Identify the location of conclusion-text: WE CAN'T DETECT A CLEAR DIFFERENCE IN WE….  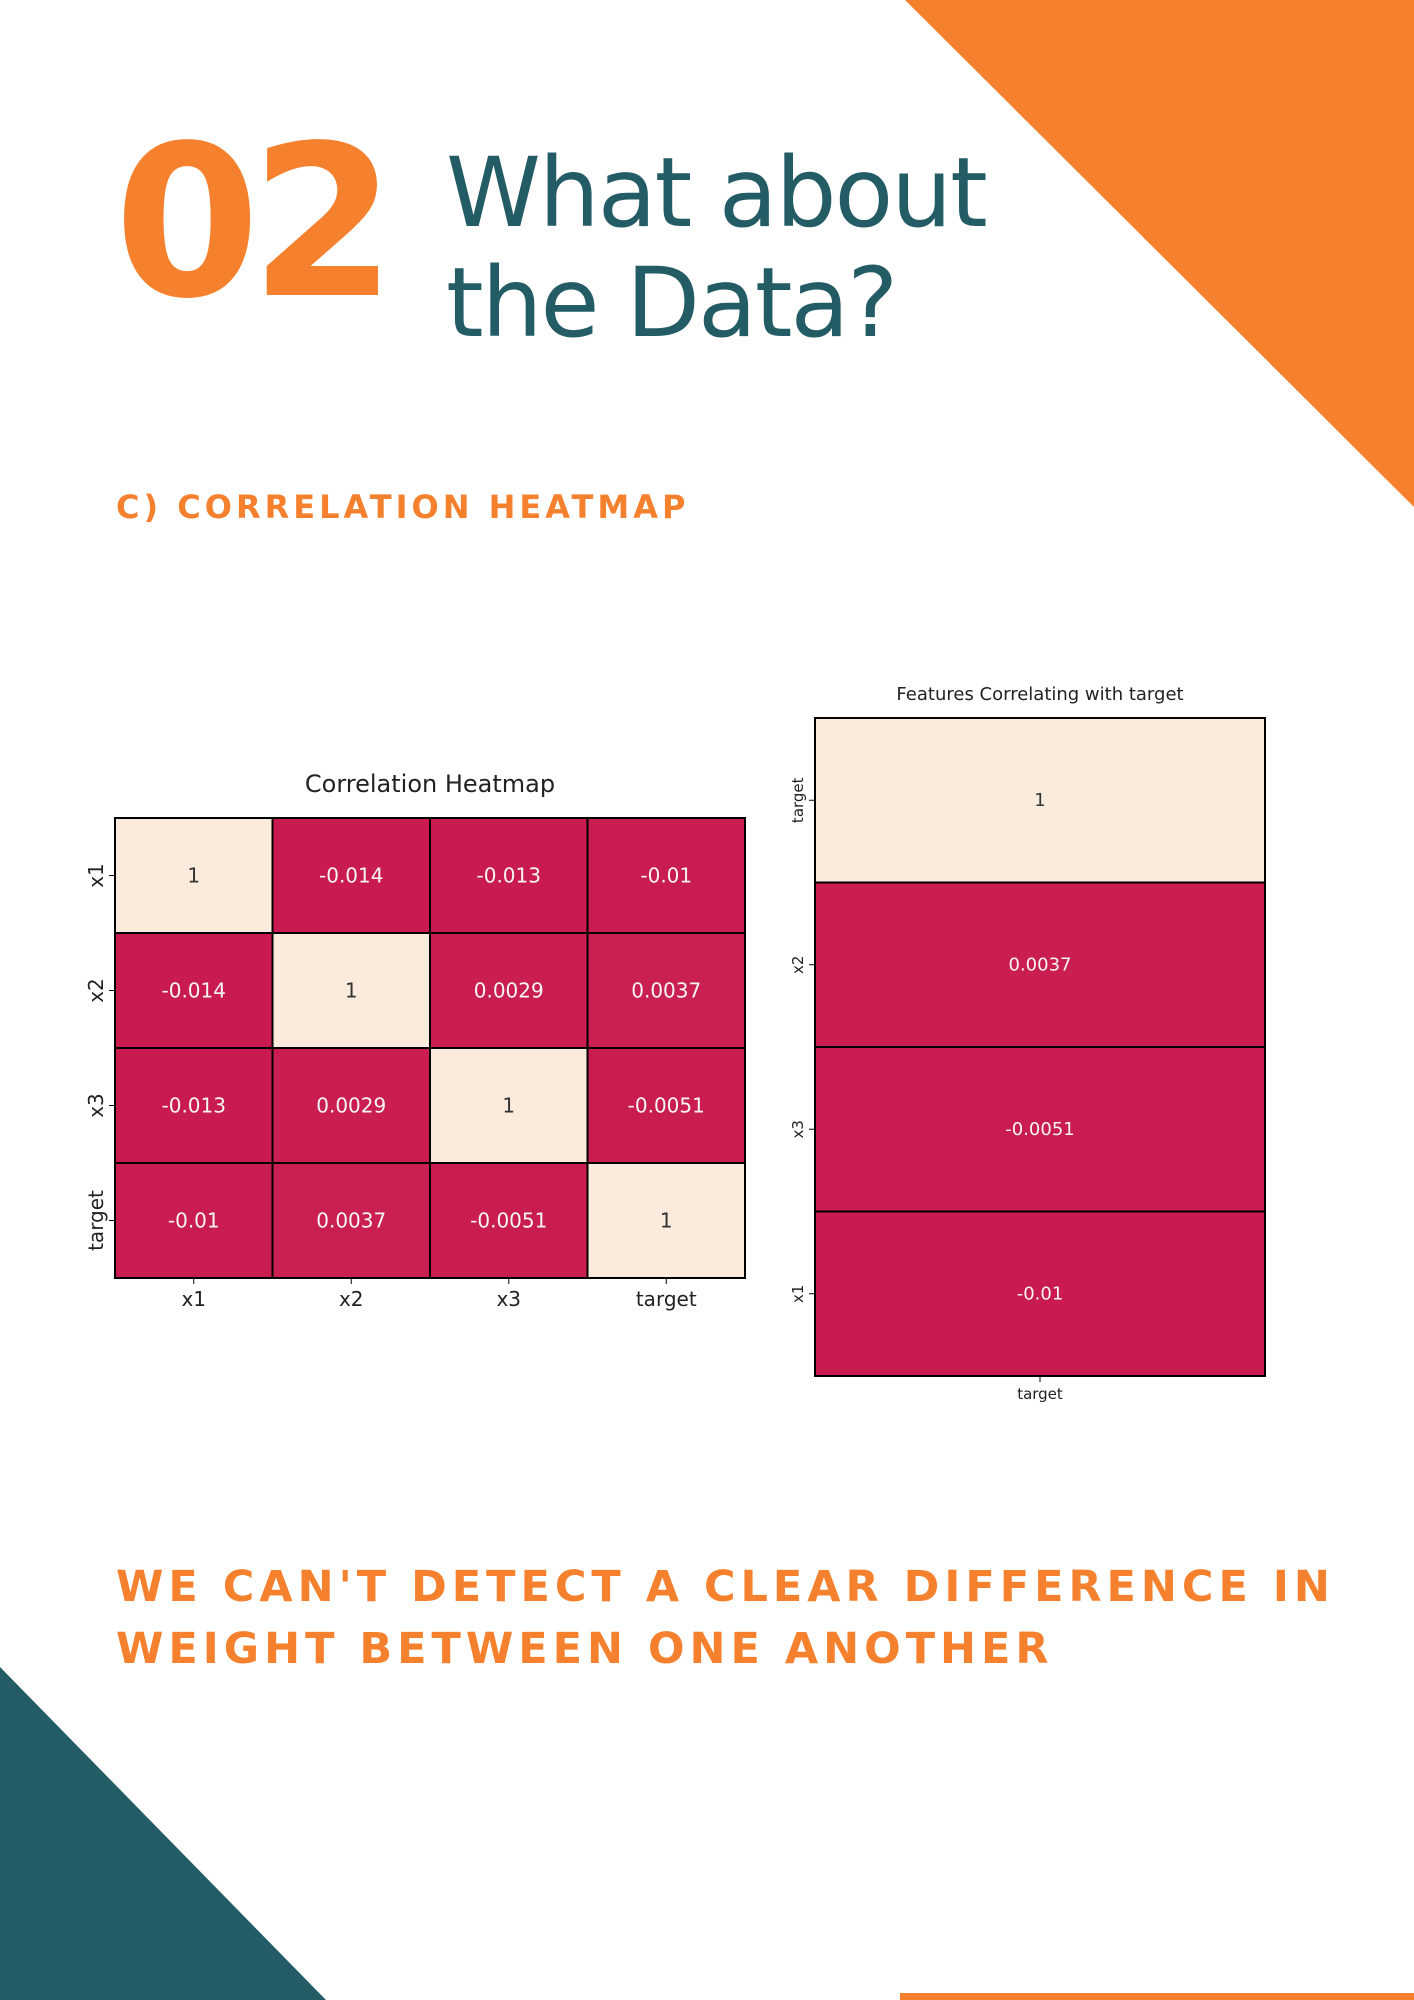
(725, 1618).